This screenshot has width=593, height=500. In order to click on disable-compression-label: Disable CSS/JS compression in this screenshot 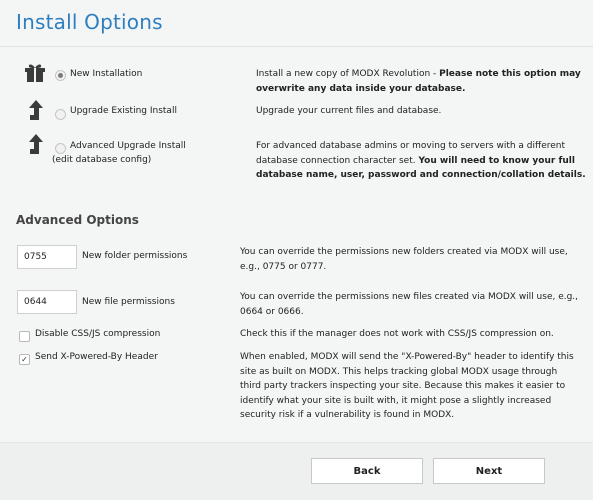, I will do `click(98, 334)`.